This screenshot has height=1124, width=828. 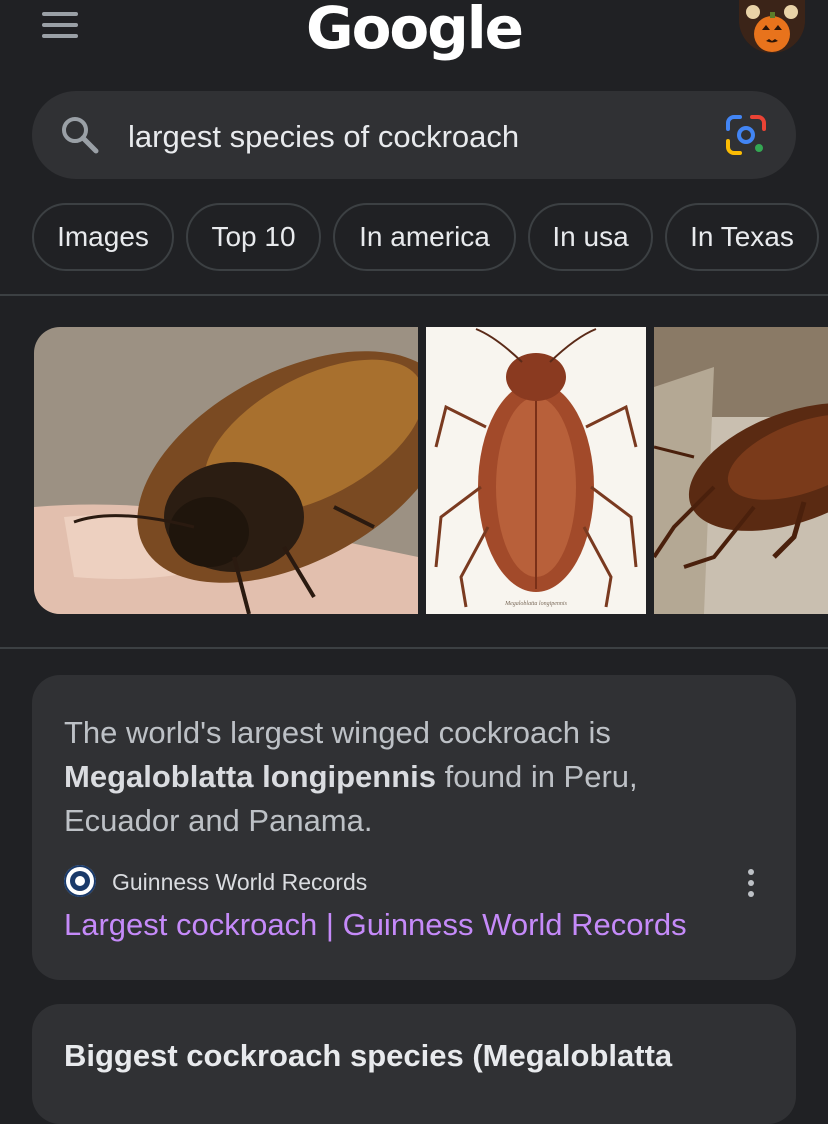 What do you see at coordinates (80, 137) in the screenshot?
I see `search-icon` at bounding box center [80, 137].